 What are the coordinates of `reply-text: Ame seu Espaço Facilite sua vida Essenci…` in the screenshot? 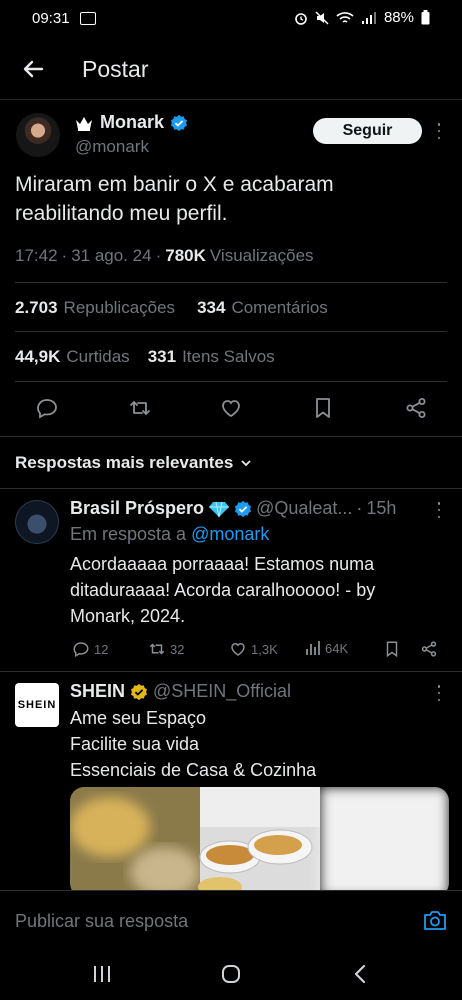 It's located at (193, 744).